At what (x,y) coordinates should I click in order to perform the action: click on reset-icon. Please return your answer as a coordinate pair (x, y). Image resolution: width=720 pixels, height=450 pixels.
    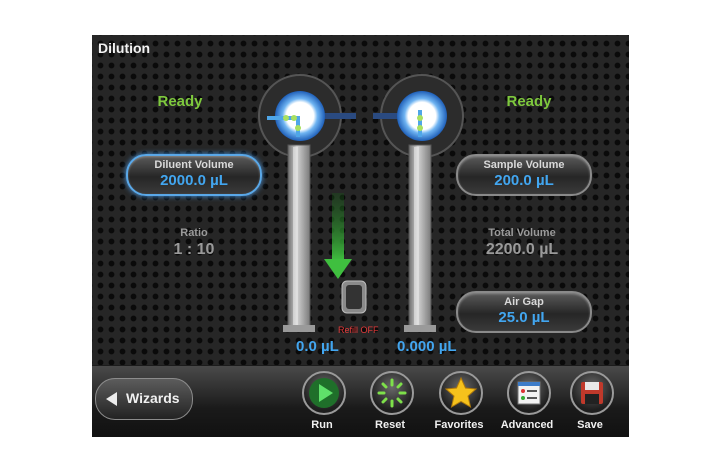
    Looking at the image, I should click on (392, 393).